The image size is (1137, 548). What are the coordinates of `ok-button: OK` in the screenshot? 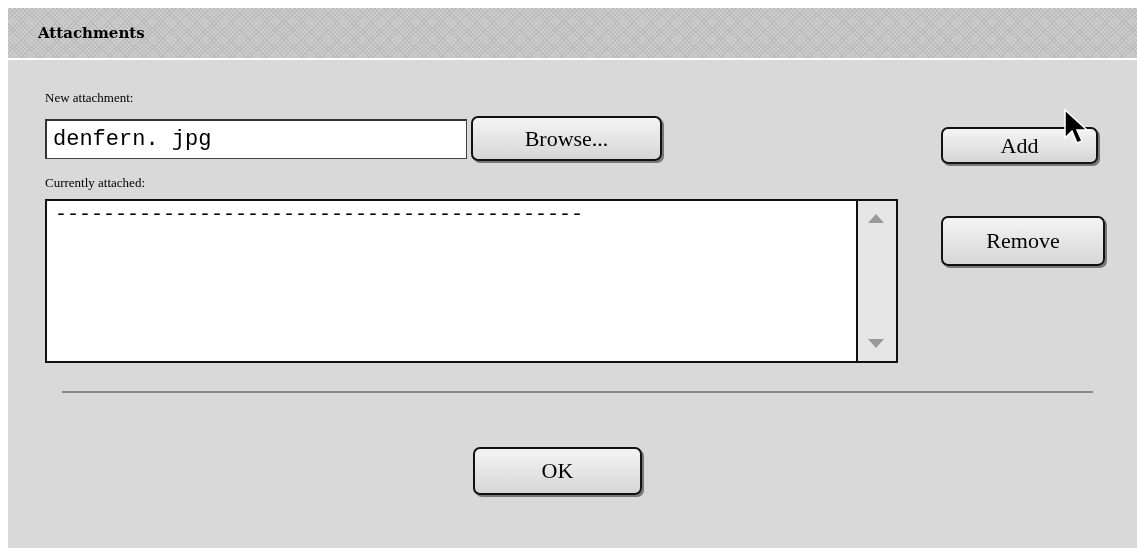 It's located at (557, 471).